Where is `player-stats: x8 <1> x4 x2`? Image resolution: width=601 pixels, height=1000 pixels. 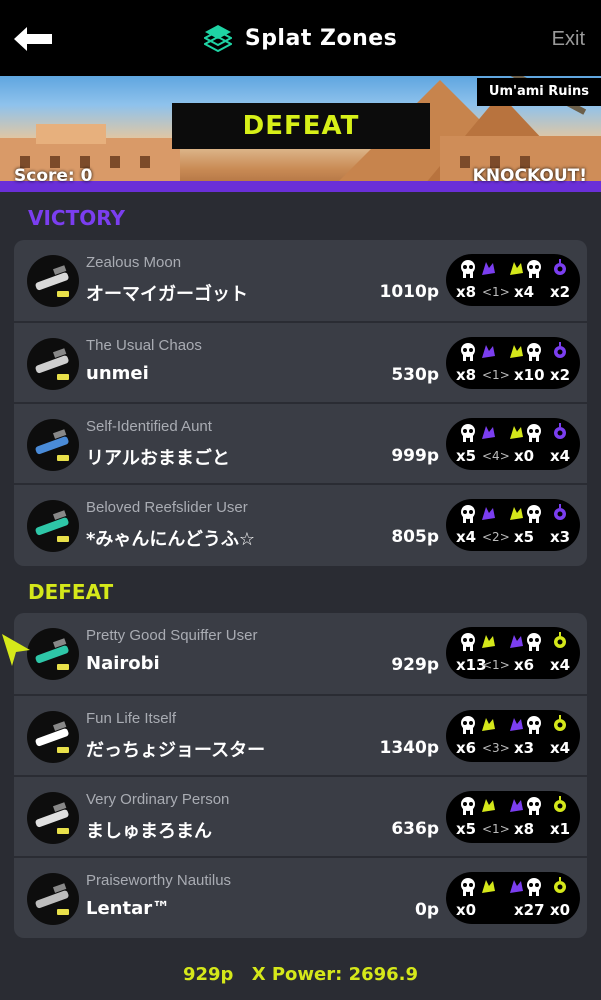
player-stats: x8 <1> x4 x2 is located at coordinates (513, 280).